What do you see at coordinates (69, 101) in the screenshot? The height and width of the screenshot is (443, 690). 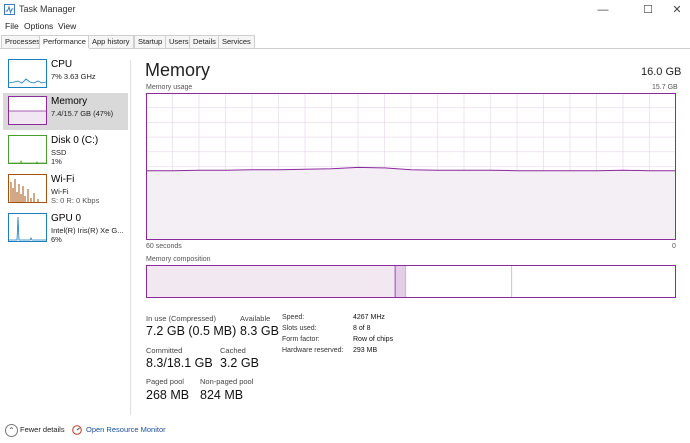 I see `sidebar-item-title: Memory` at bounding box center [69, 101].